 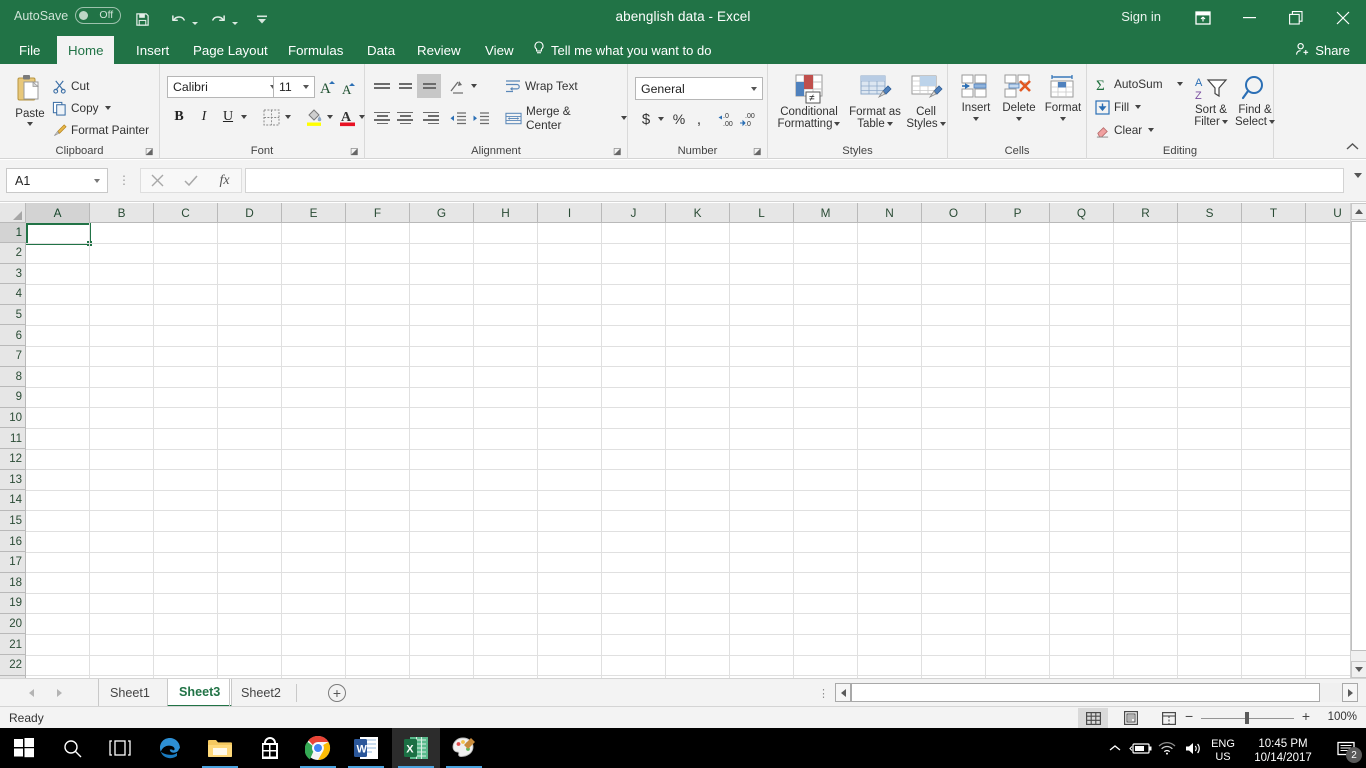 I want to click on merge-center-button: Merge & Center, so click(x=566, y=118).